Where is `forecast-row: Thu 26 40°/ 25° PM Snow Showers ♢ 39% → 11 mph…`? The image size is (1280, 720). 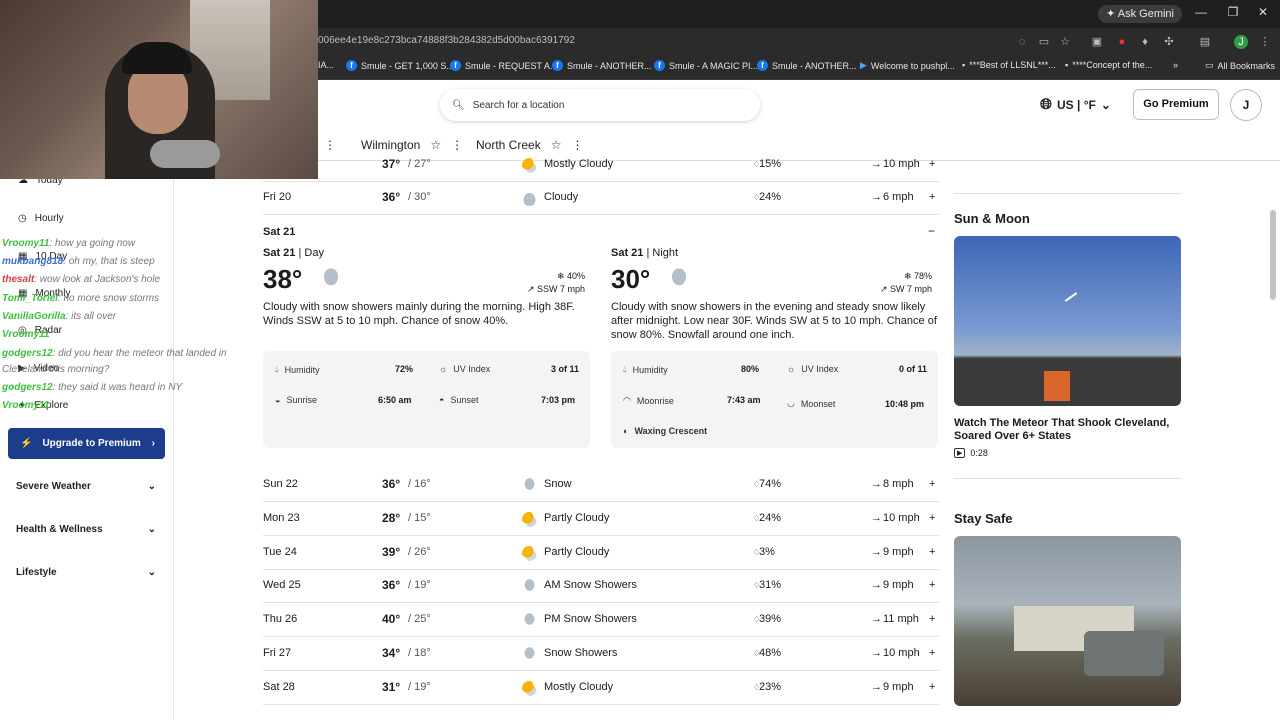
forecast-row: Thu 26 40°/ 25° PM Snow Showers ♢ 39% → 11 mph… is located at coordinates (601, 620).